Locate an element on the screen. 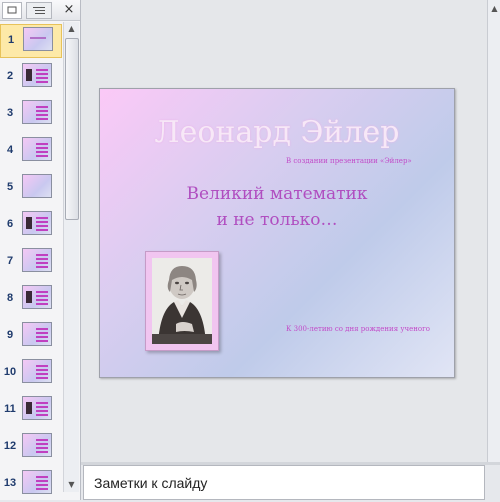 Image resolution: width=500 pixels, height=502 pixels. slide-thumbnail-12: 12 is located at coordinates (31, 448).